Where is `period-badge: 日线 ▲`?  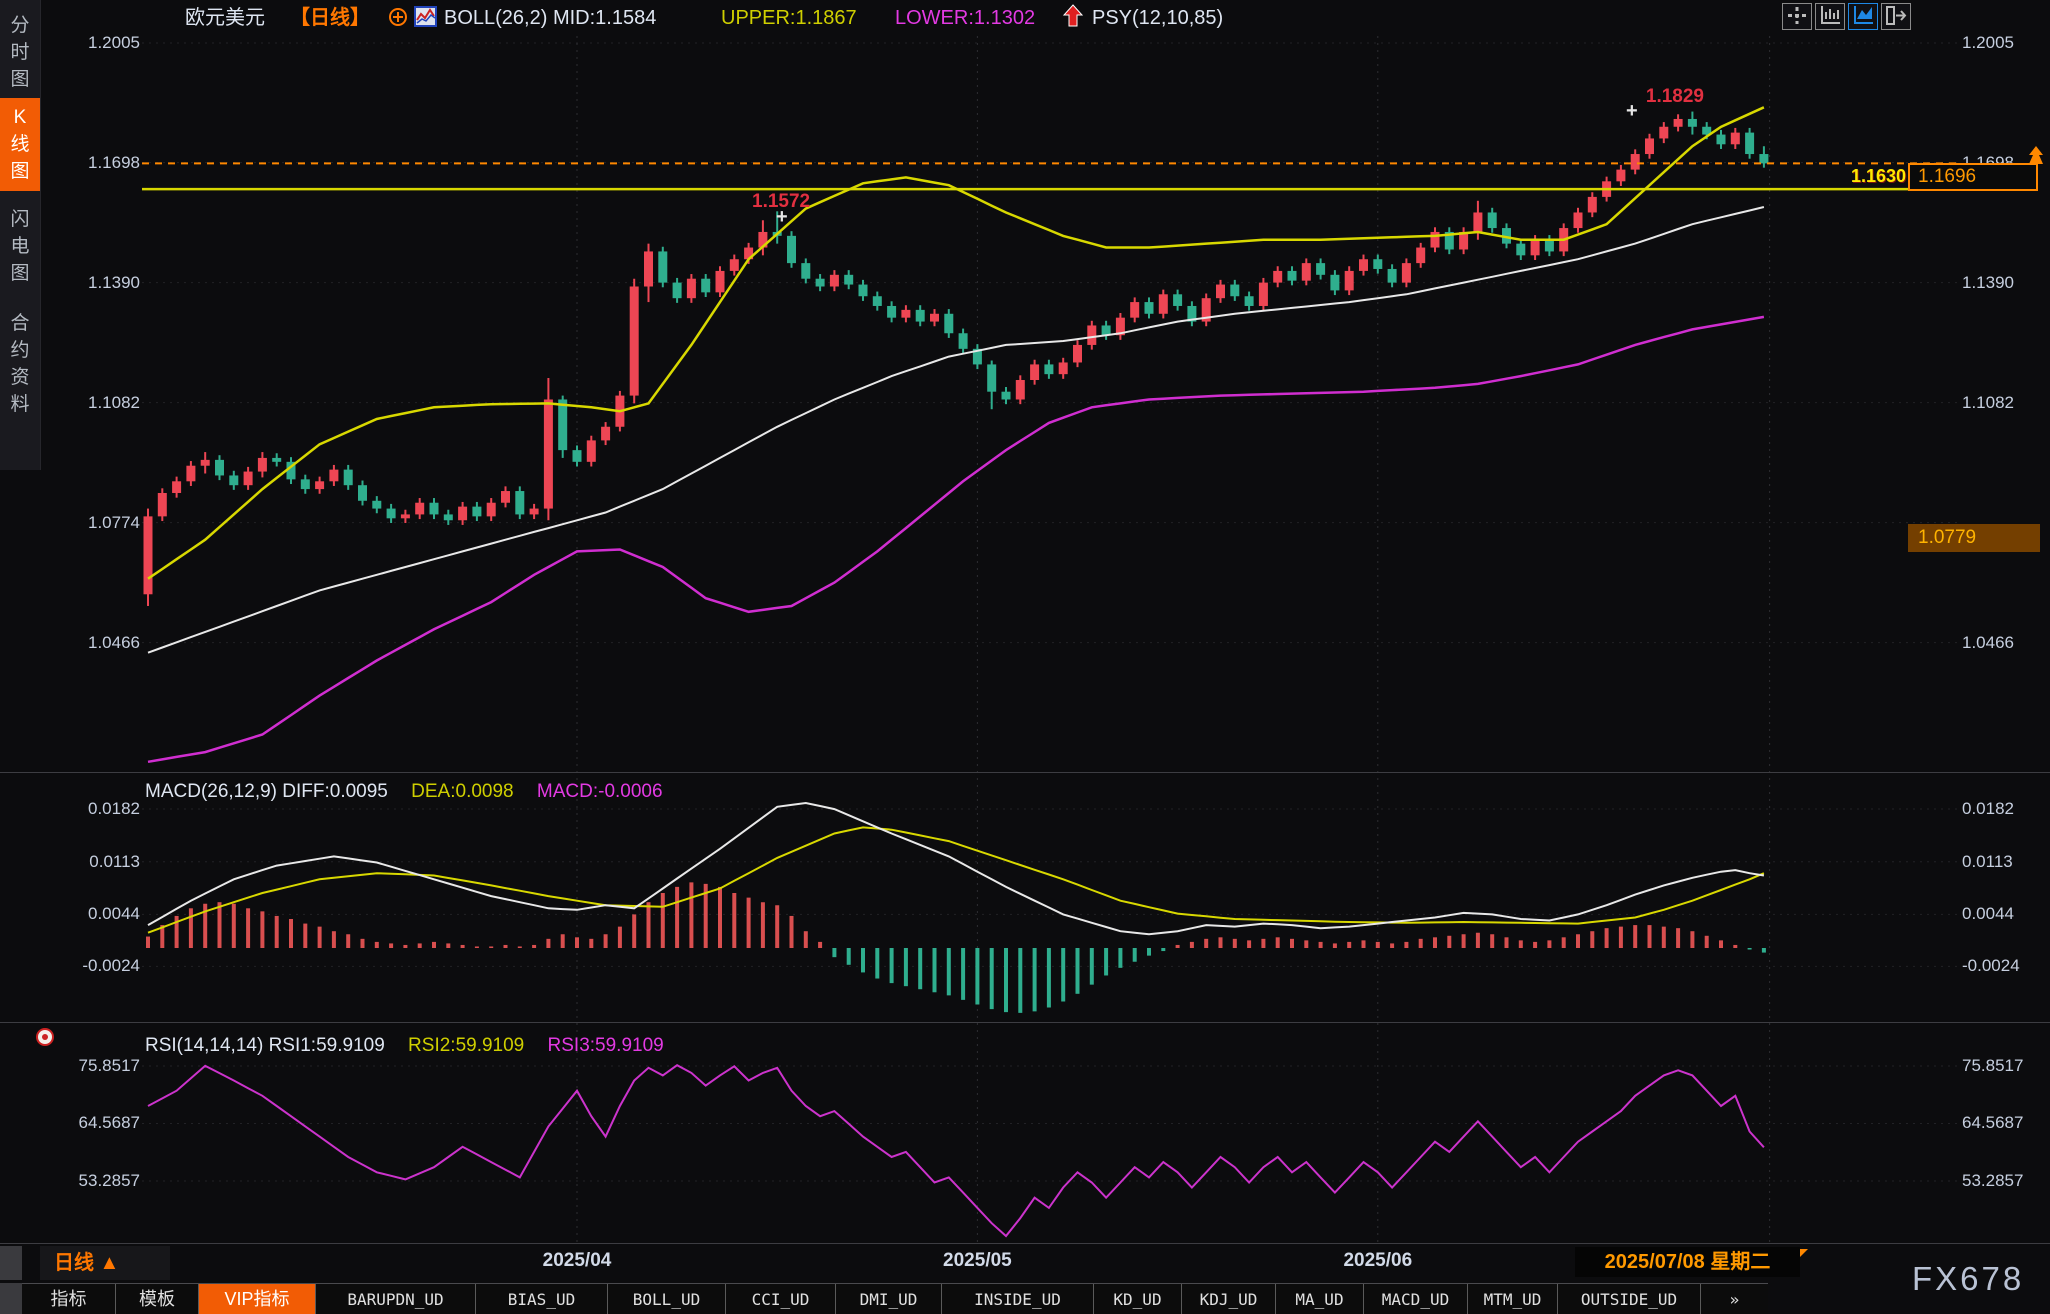 period-badge: 日线 ▲ is located at coordinates (105, 1263).